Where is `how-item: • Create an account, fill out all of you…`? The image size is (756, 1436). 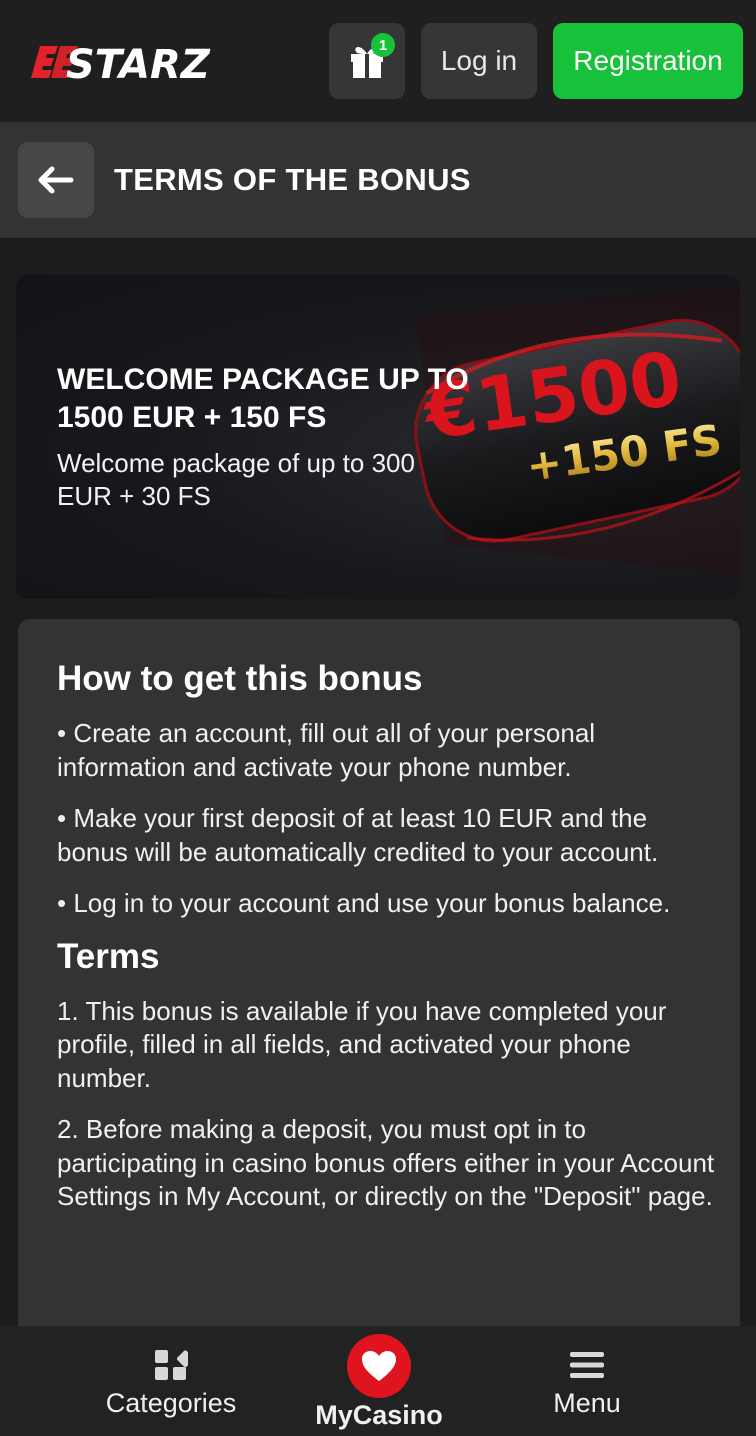
how-item: • Create an account, fill out all of you… is located at coordinates (326, 750).